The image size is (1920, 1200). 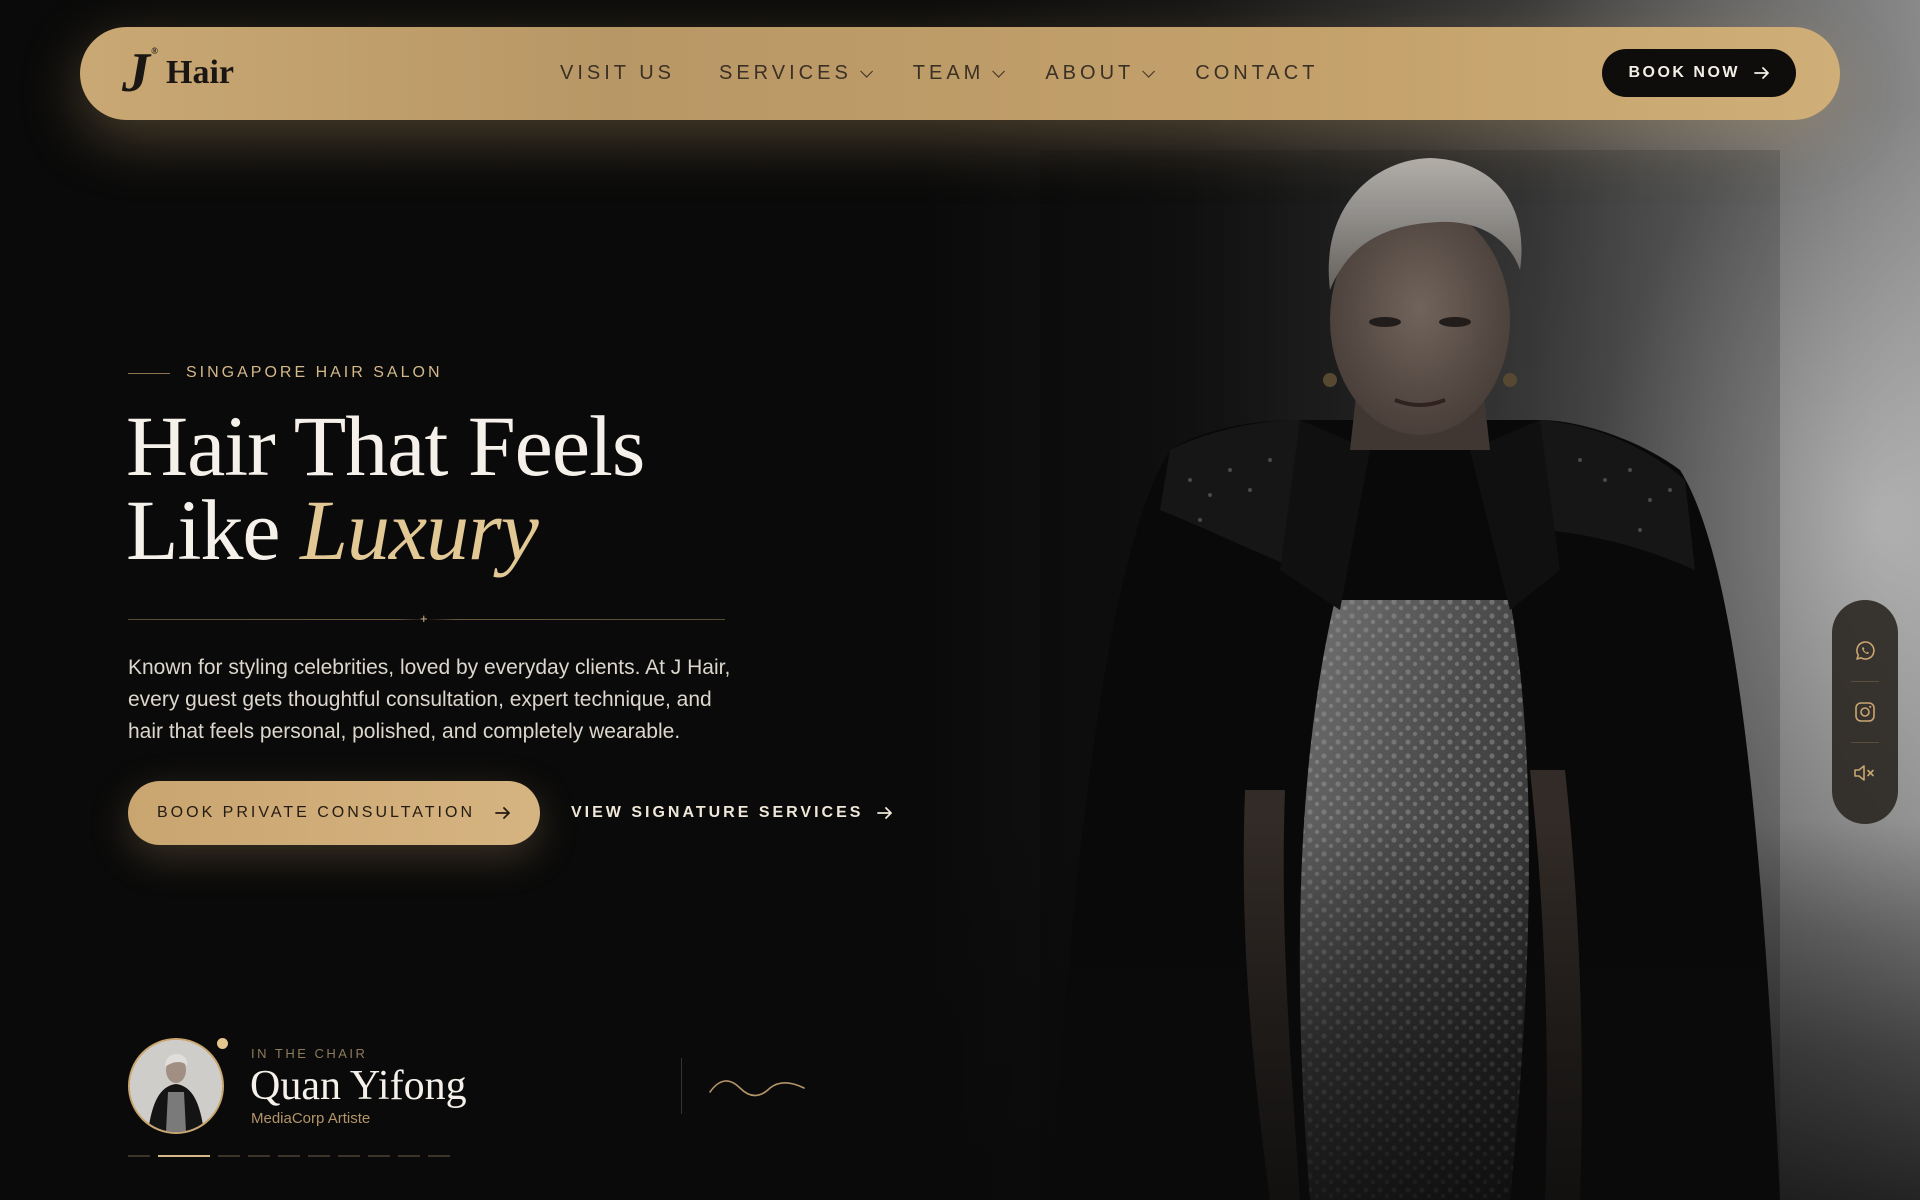 I want to click on whatsapp-button, so click(x=1865, y=651).